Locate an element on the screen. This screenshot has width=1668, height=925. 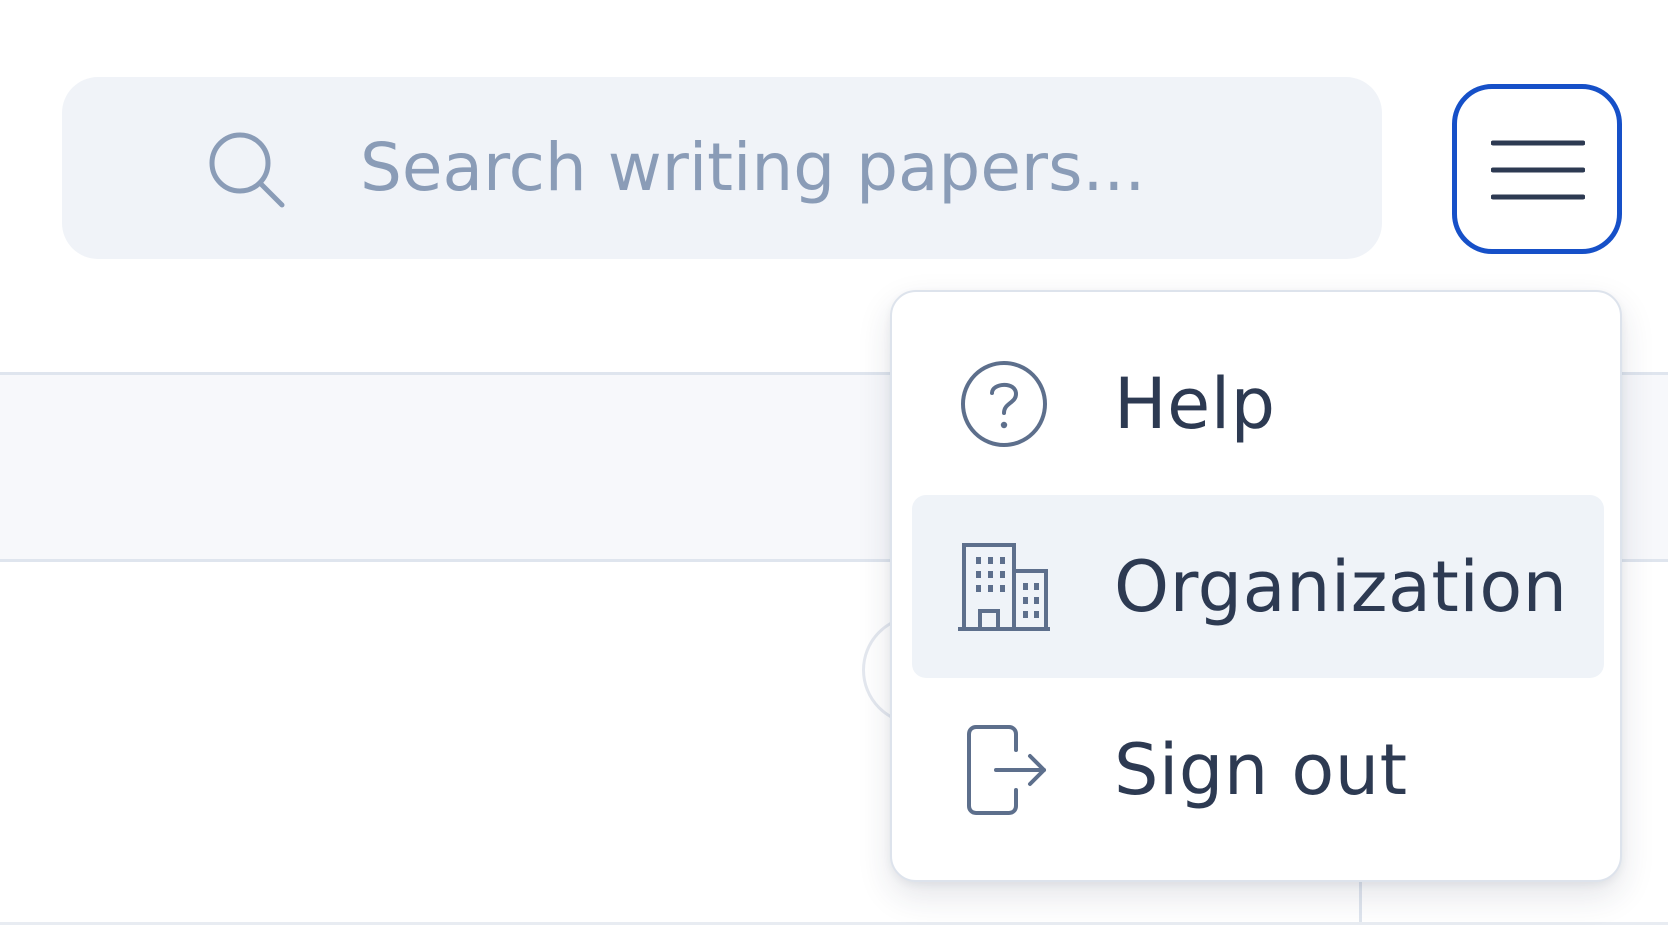
help-circle-icon is located at coordinates (1004, 403).